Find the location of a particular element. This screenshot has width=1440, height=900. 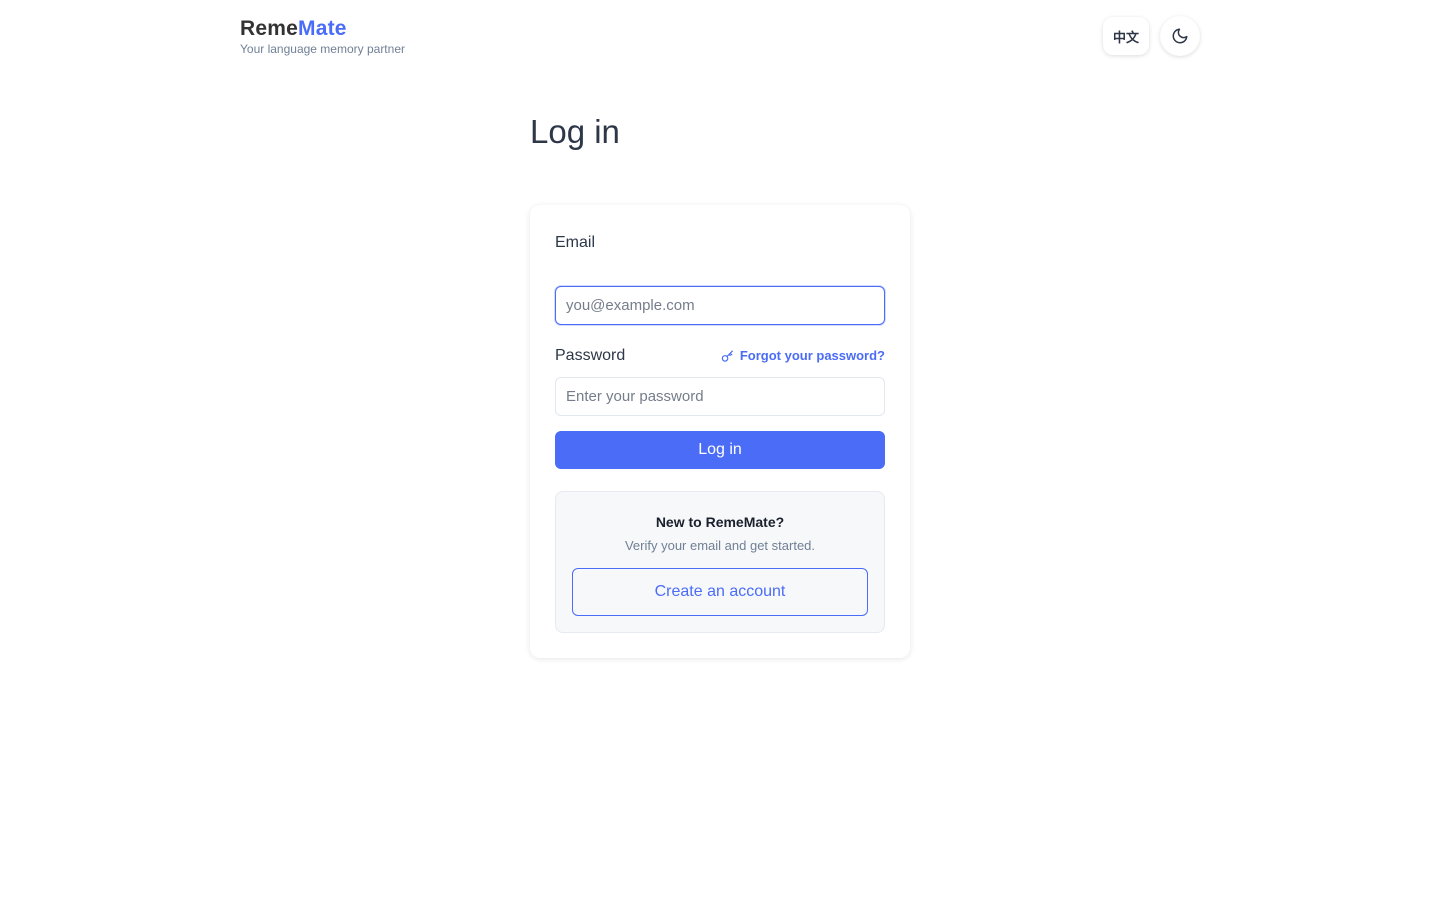

key-icon is located at coordinates (727, 356).